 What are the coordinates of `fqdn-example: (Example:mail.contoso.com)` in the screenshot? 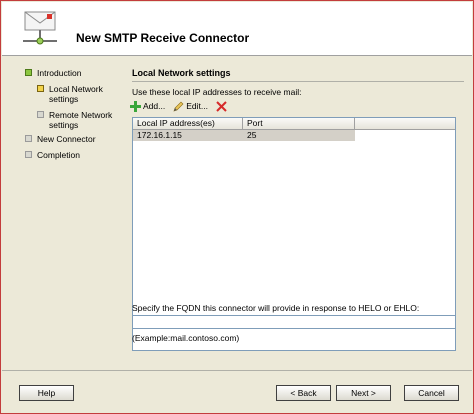 It's located at (186, 338).